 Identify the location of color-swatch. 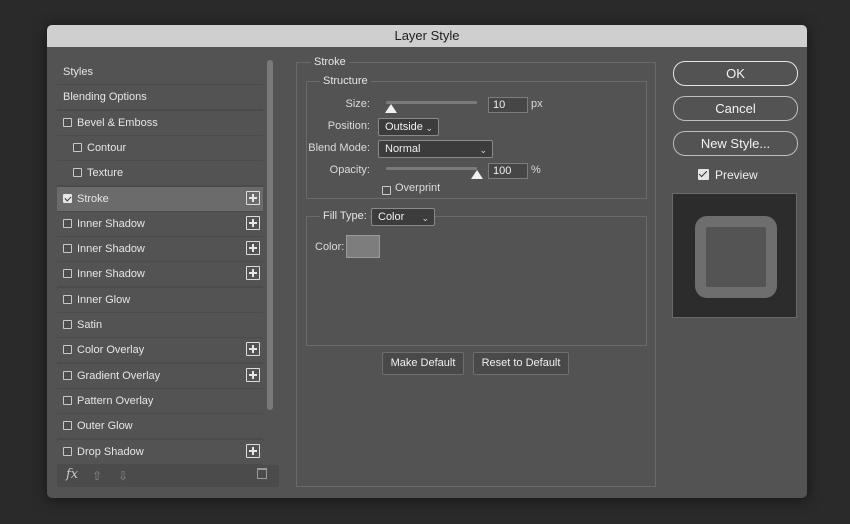
(363, 246).